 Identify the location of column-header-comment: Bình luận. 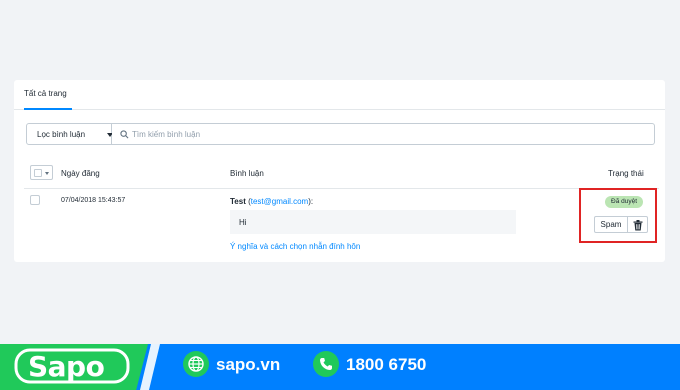
(247, 173).